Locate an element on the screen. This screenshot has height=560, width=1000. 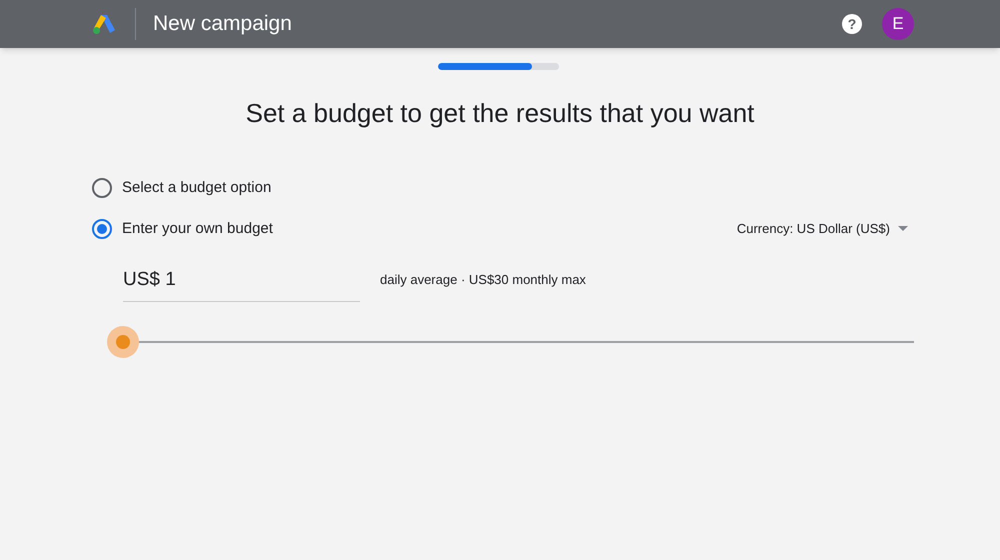
currency-dropdown: Currency: US Dollar (US$) is located at coordinates (822, 228).